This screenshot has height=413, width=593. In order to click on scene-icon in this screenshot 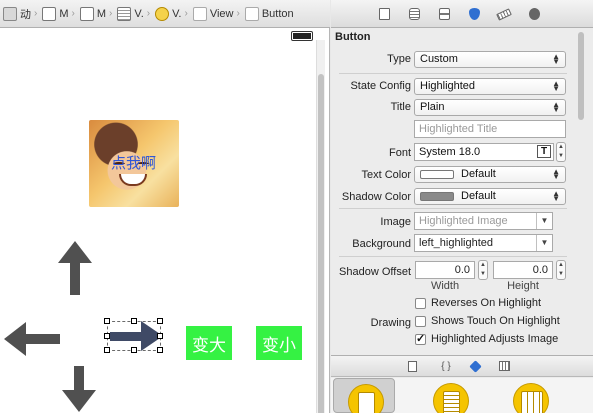, I will do `click(162, 13)`.